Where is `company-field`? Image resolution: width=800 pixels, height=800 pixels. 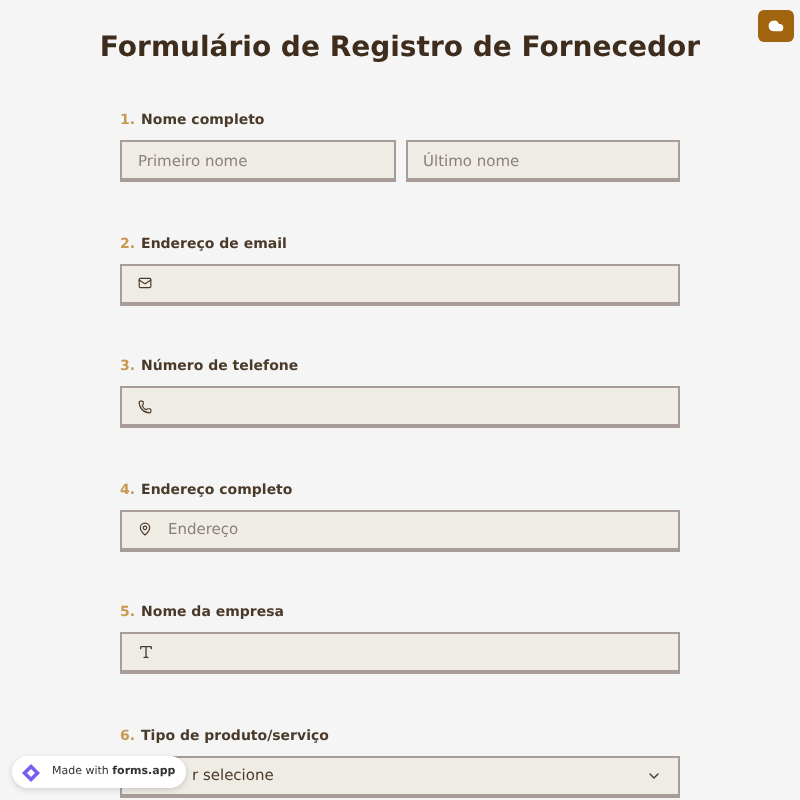
company-field is located at coordinates (400, 653).